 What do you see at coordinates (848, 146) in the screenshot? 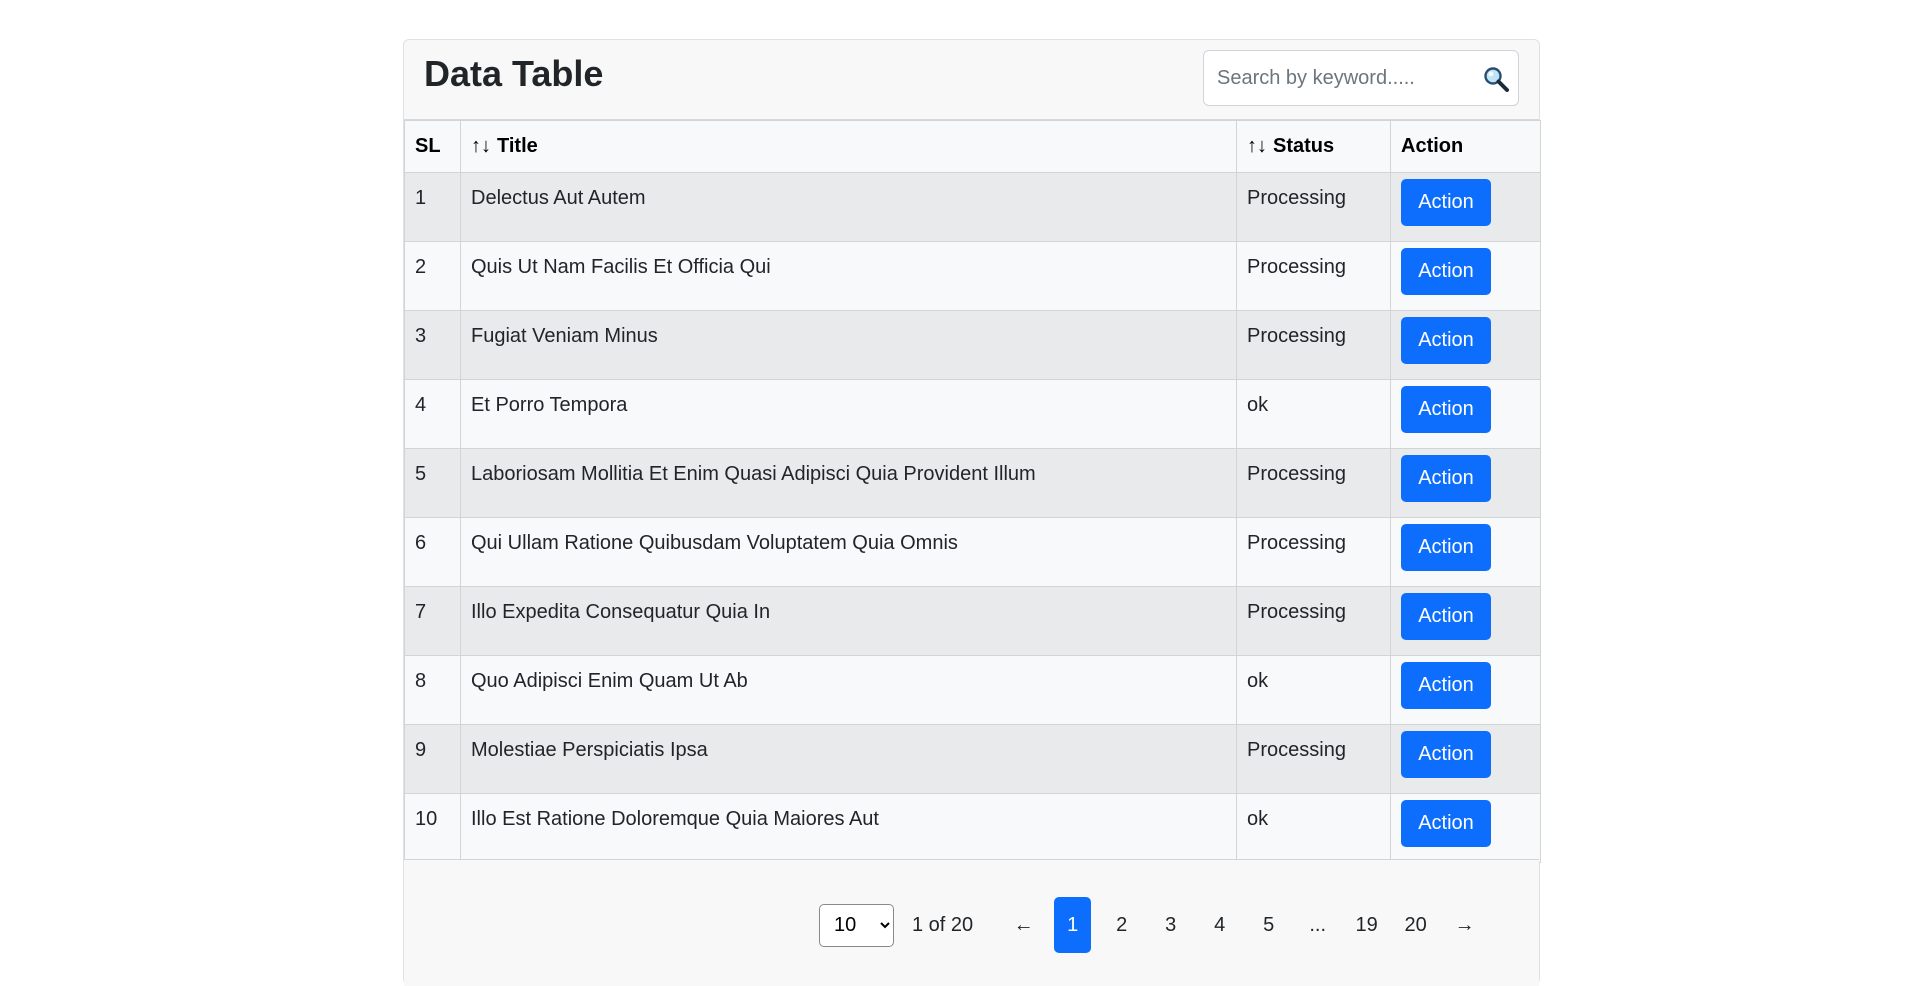
I see `column-header-title: ↑↓ Title` at bounding box center [848, 146].